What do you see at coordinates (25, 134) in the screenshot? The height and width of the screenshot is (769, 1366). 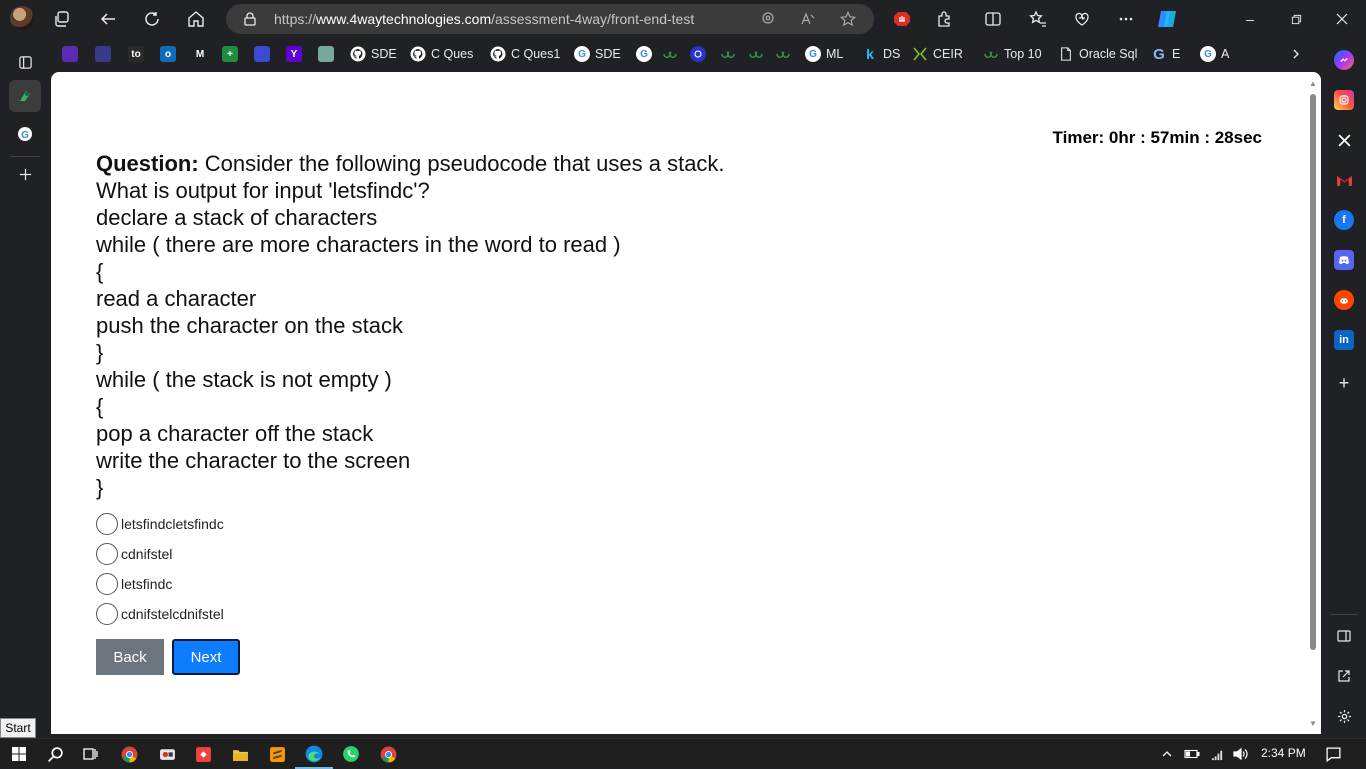 I see `tab-google: G` at bounding box center [25, 134].